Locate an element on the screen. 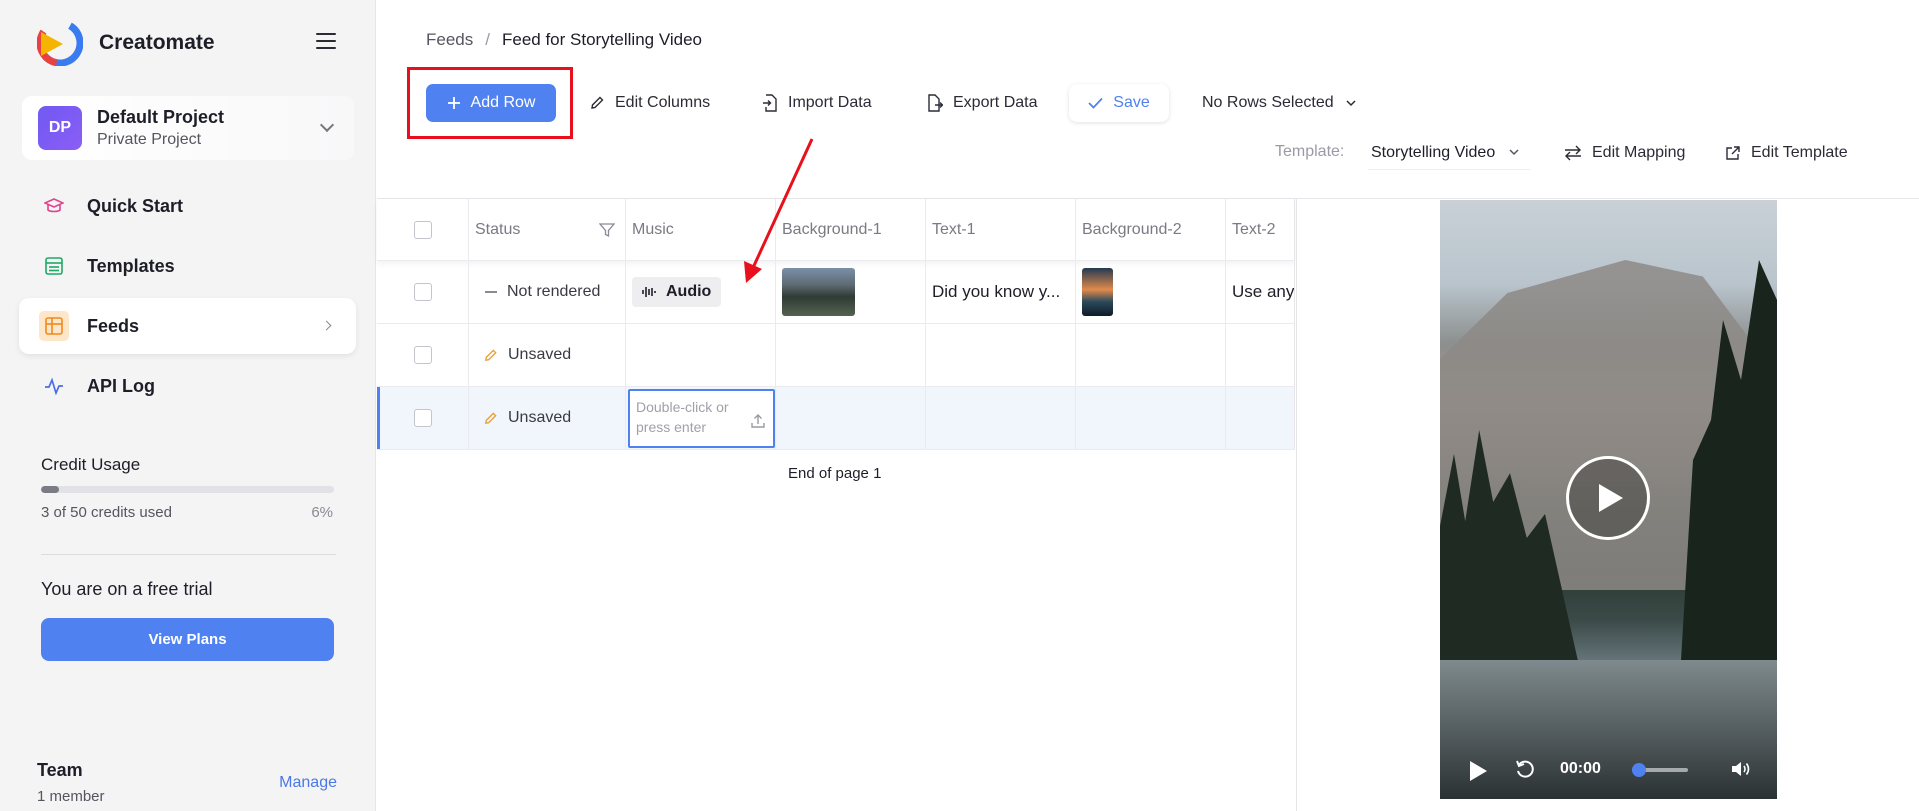 Image resolution: width=1919 pixels, height=811 pixels. check-icon is located at coordinates (1095, 103).